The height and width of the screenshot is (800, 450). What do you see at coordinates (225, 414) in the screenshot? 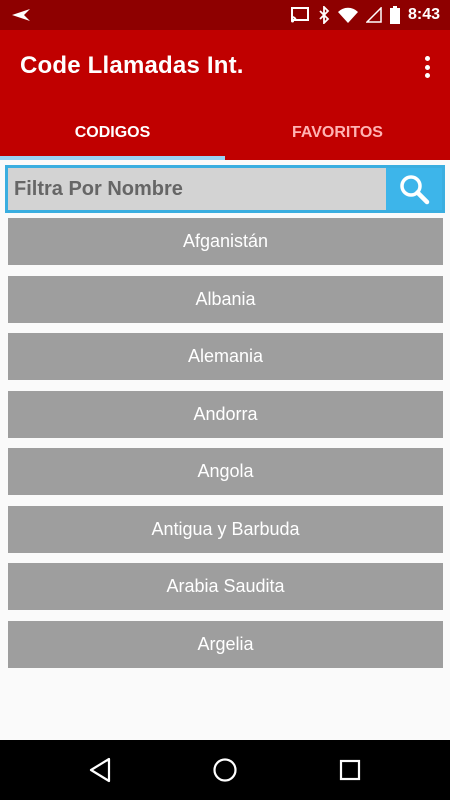
I see `list-item: Andorra` at bounding box center [225, 414].